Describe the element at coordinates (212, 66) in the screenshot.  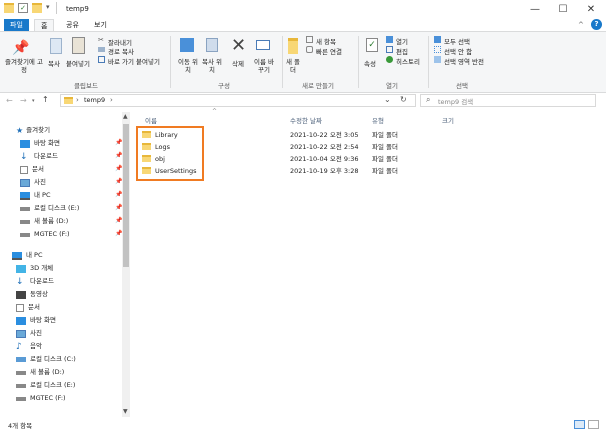
I see `copy-to-button: 복사 위치` at that location.